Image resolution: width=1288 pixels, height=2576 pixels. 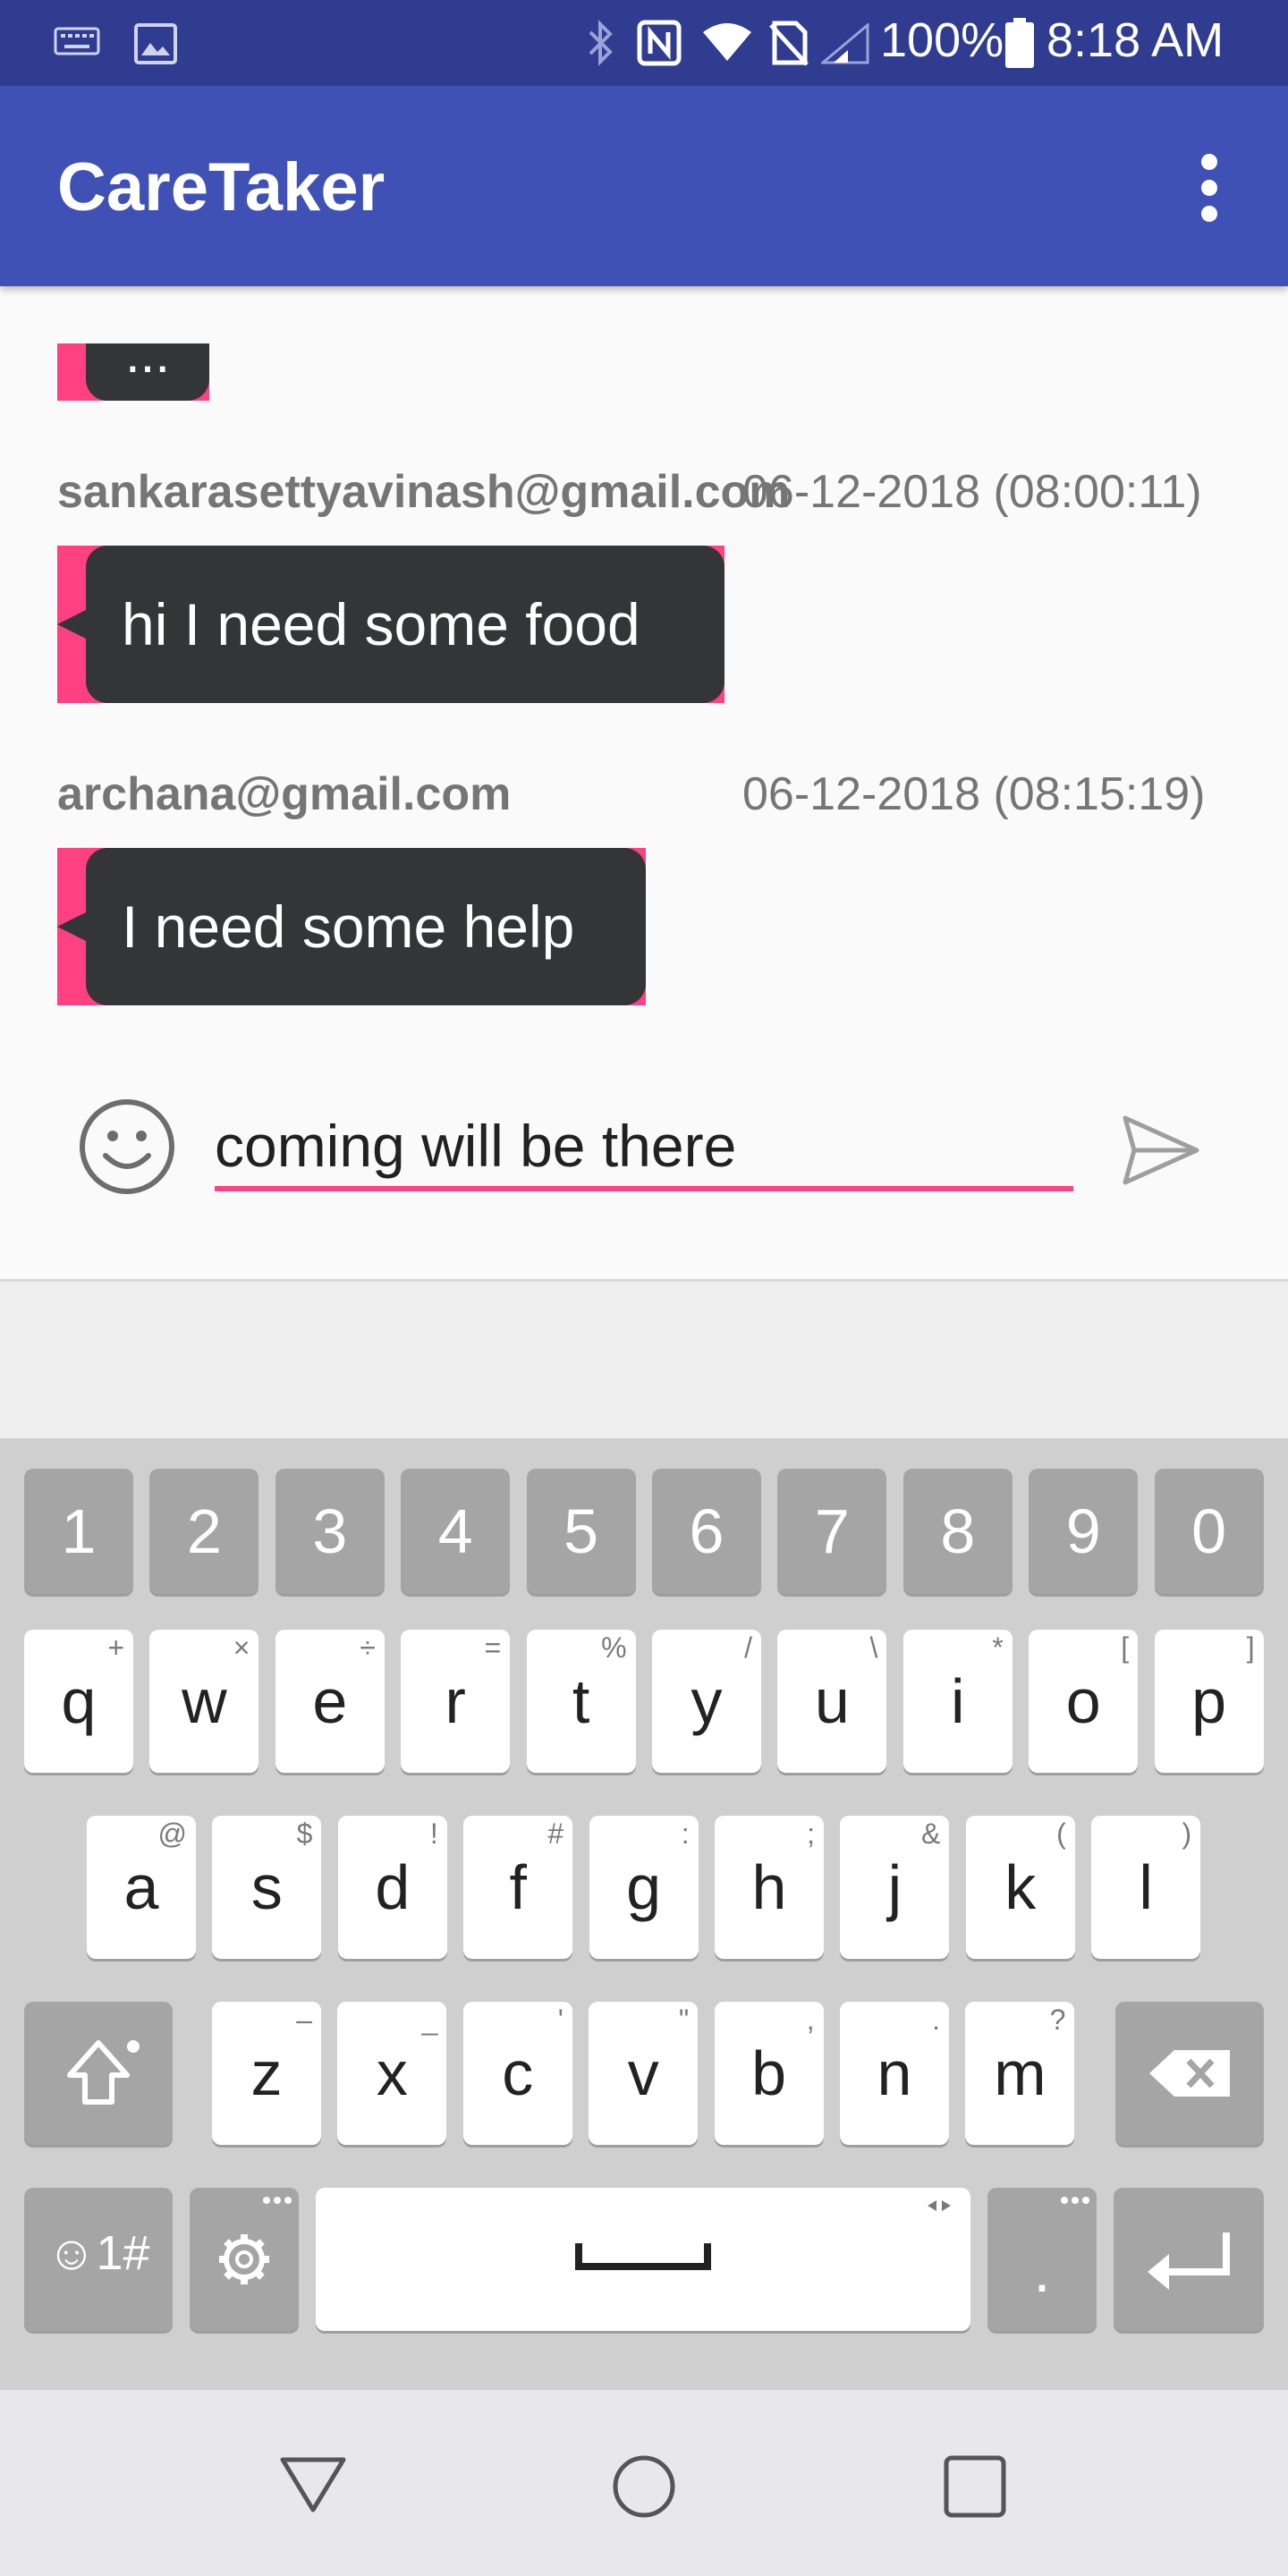 What do you see at coordinates (1057, 2020) in the screenshot?
I see `key-hint: ?` at bounding box center [1057, 2020].